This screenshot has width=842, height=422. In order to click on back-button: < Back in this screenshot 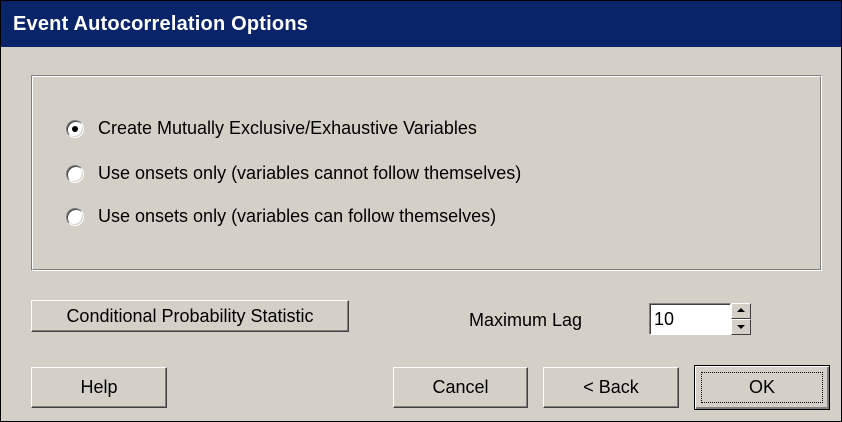, I will do `click(611, 387)`.